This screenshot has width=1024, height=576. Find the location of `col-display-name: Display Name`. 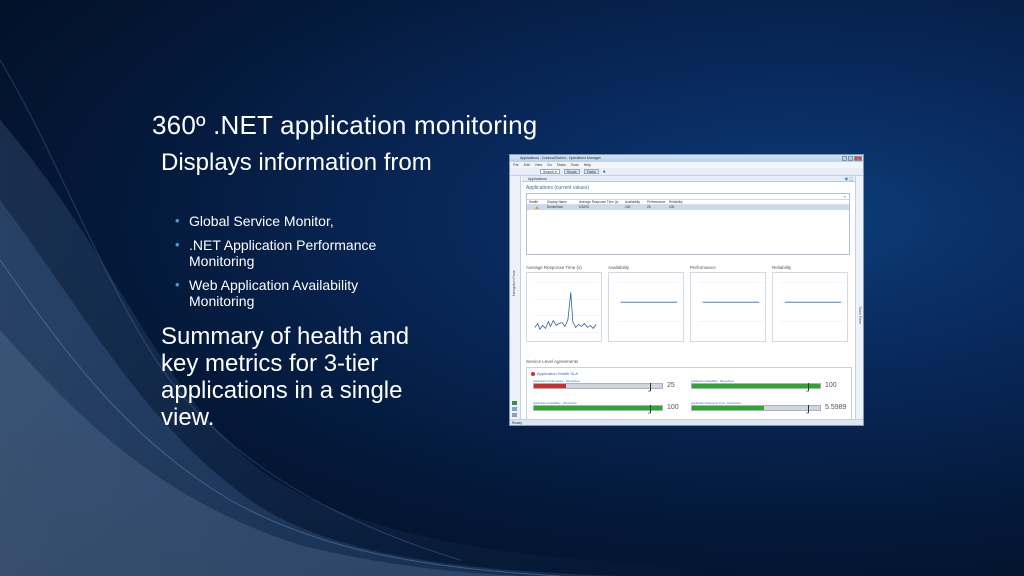

col-display-name: Display Name is located at coordinates (563, 202).